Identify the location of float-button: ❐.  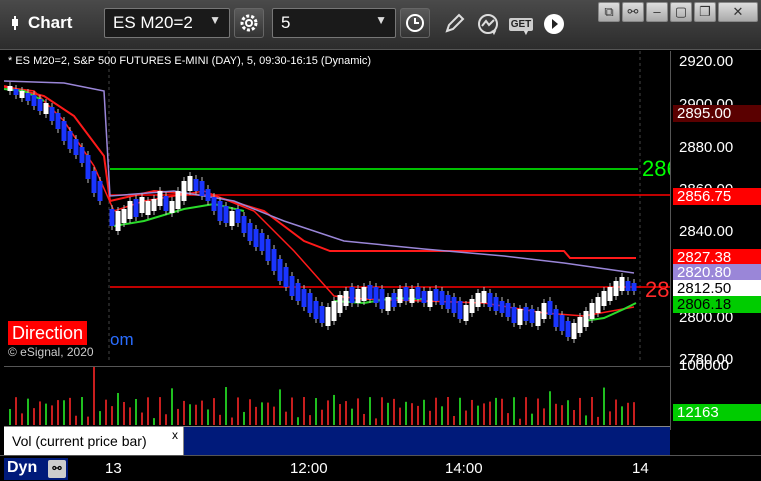
(705, 12).